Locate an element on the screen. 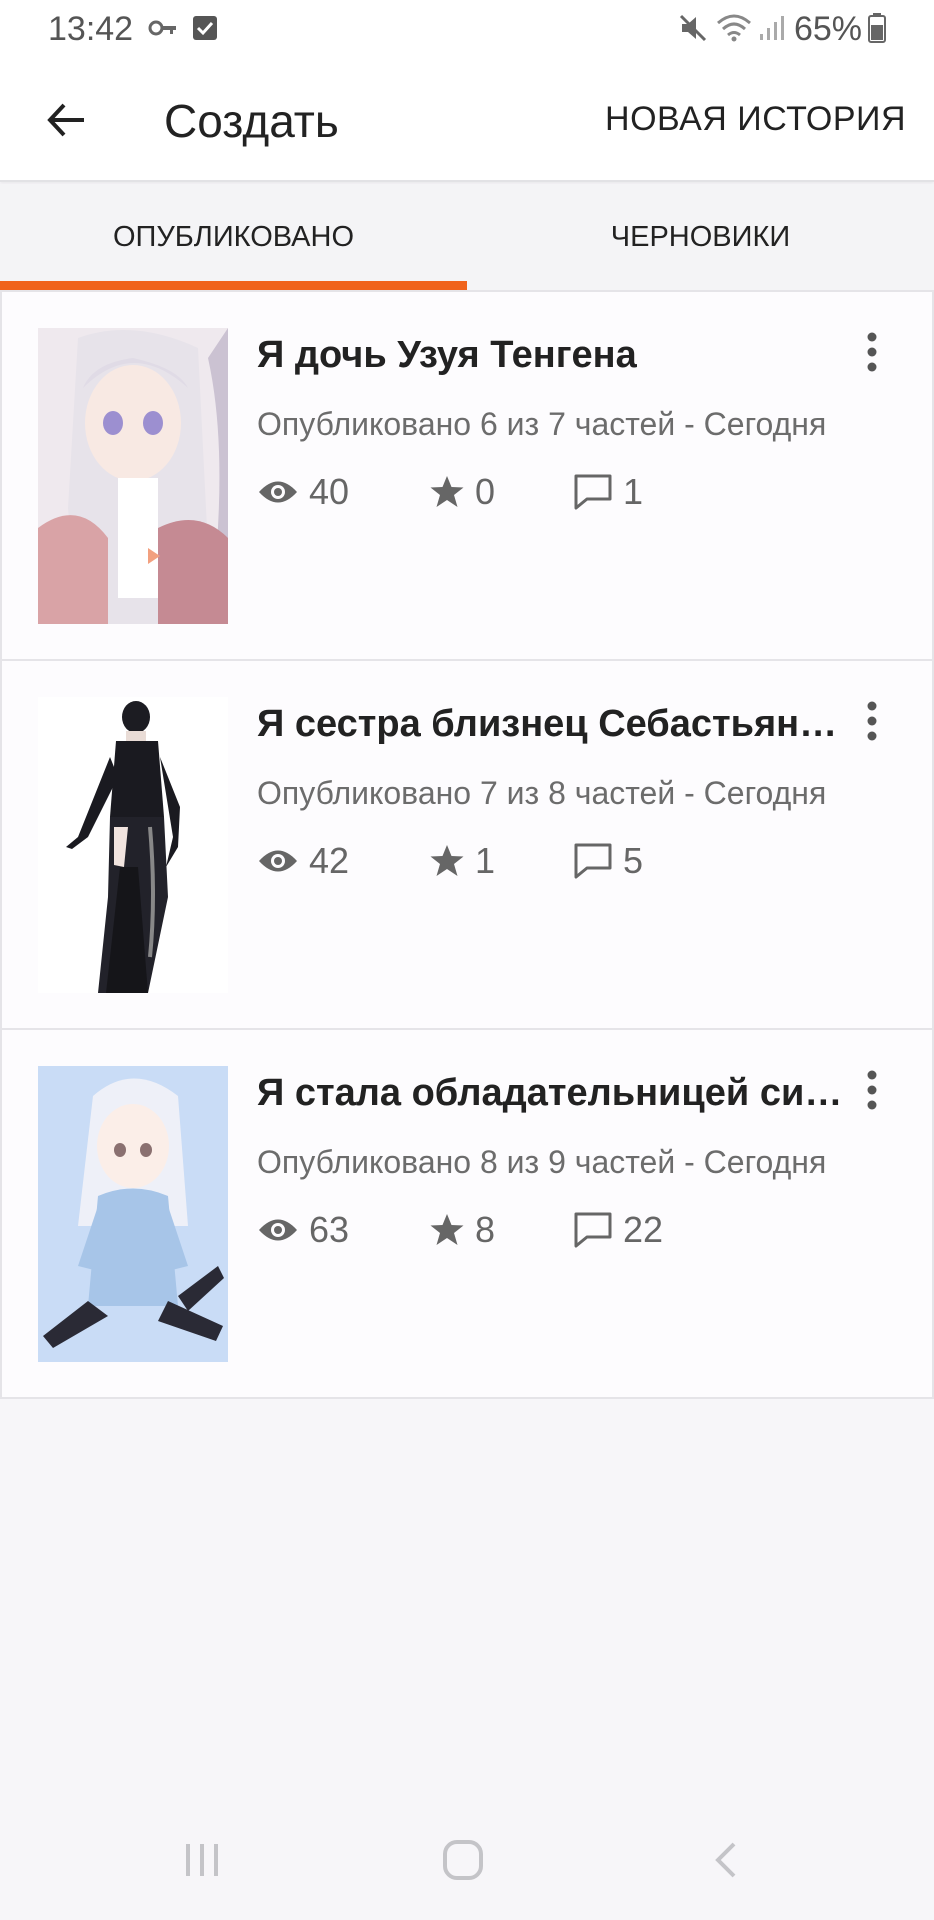 The width and height of the screenshot is (934, 1920). home-button is located at coordinates (463, 1860).